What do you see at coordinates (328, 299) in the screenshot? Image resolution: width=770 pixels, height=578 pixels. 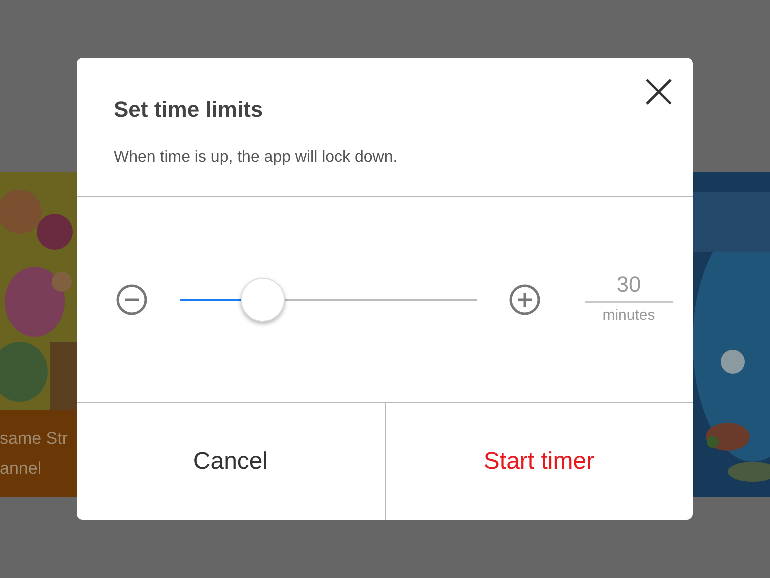 I see `slider` at bounding box center [328, 299].